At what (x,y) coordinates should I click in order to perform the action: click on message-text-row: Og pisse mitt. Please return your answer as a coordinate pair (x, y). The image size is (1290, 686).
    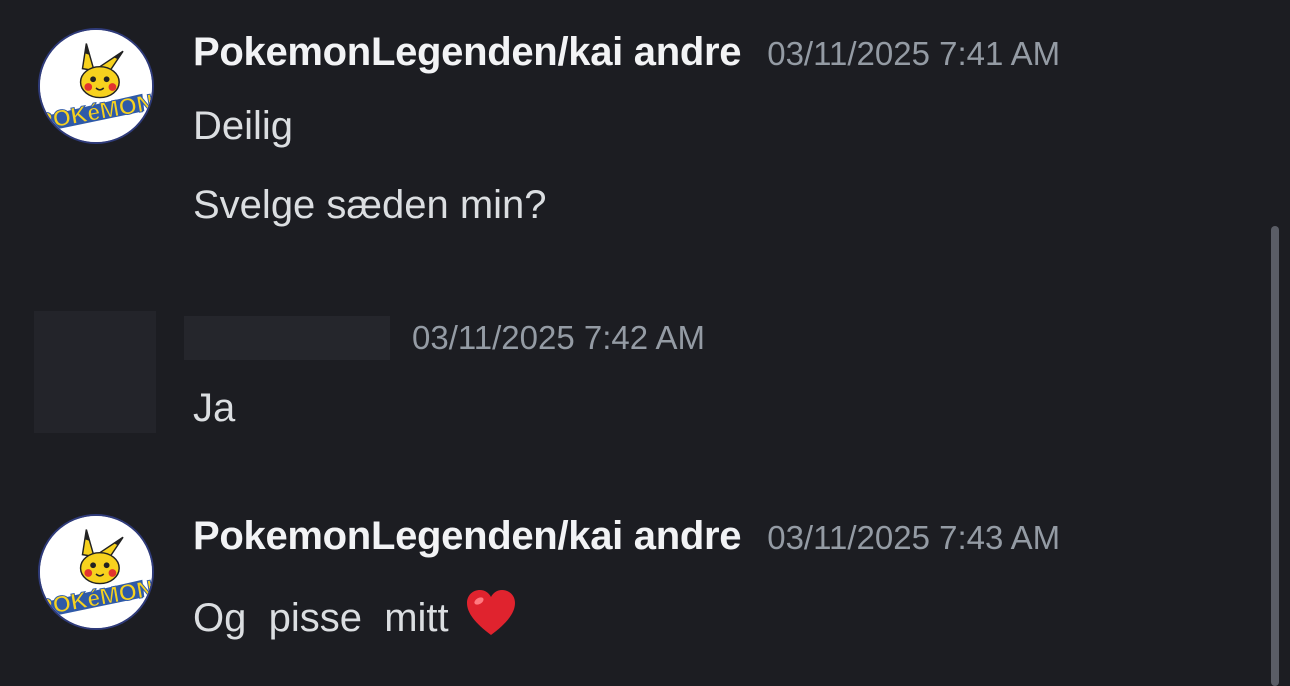
    Looking at the image, I should click on (355, 618).